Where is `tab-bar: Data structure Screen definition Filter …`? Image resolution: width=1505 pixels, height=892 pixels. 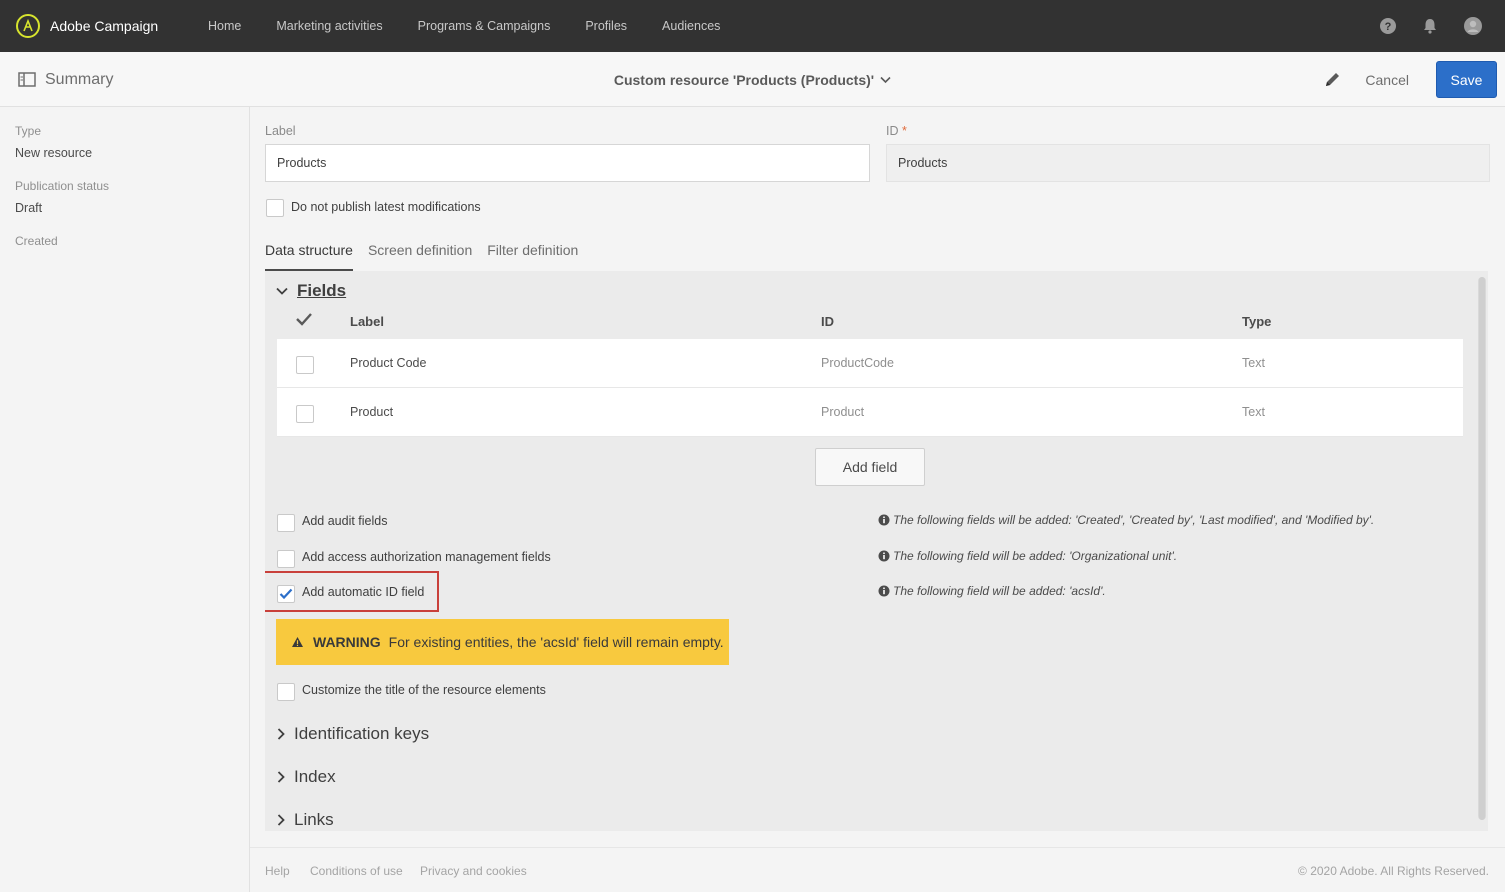 tab-bar: Data structure Screen definition Filter … is located at coordinates (429, 256).